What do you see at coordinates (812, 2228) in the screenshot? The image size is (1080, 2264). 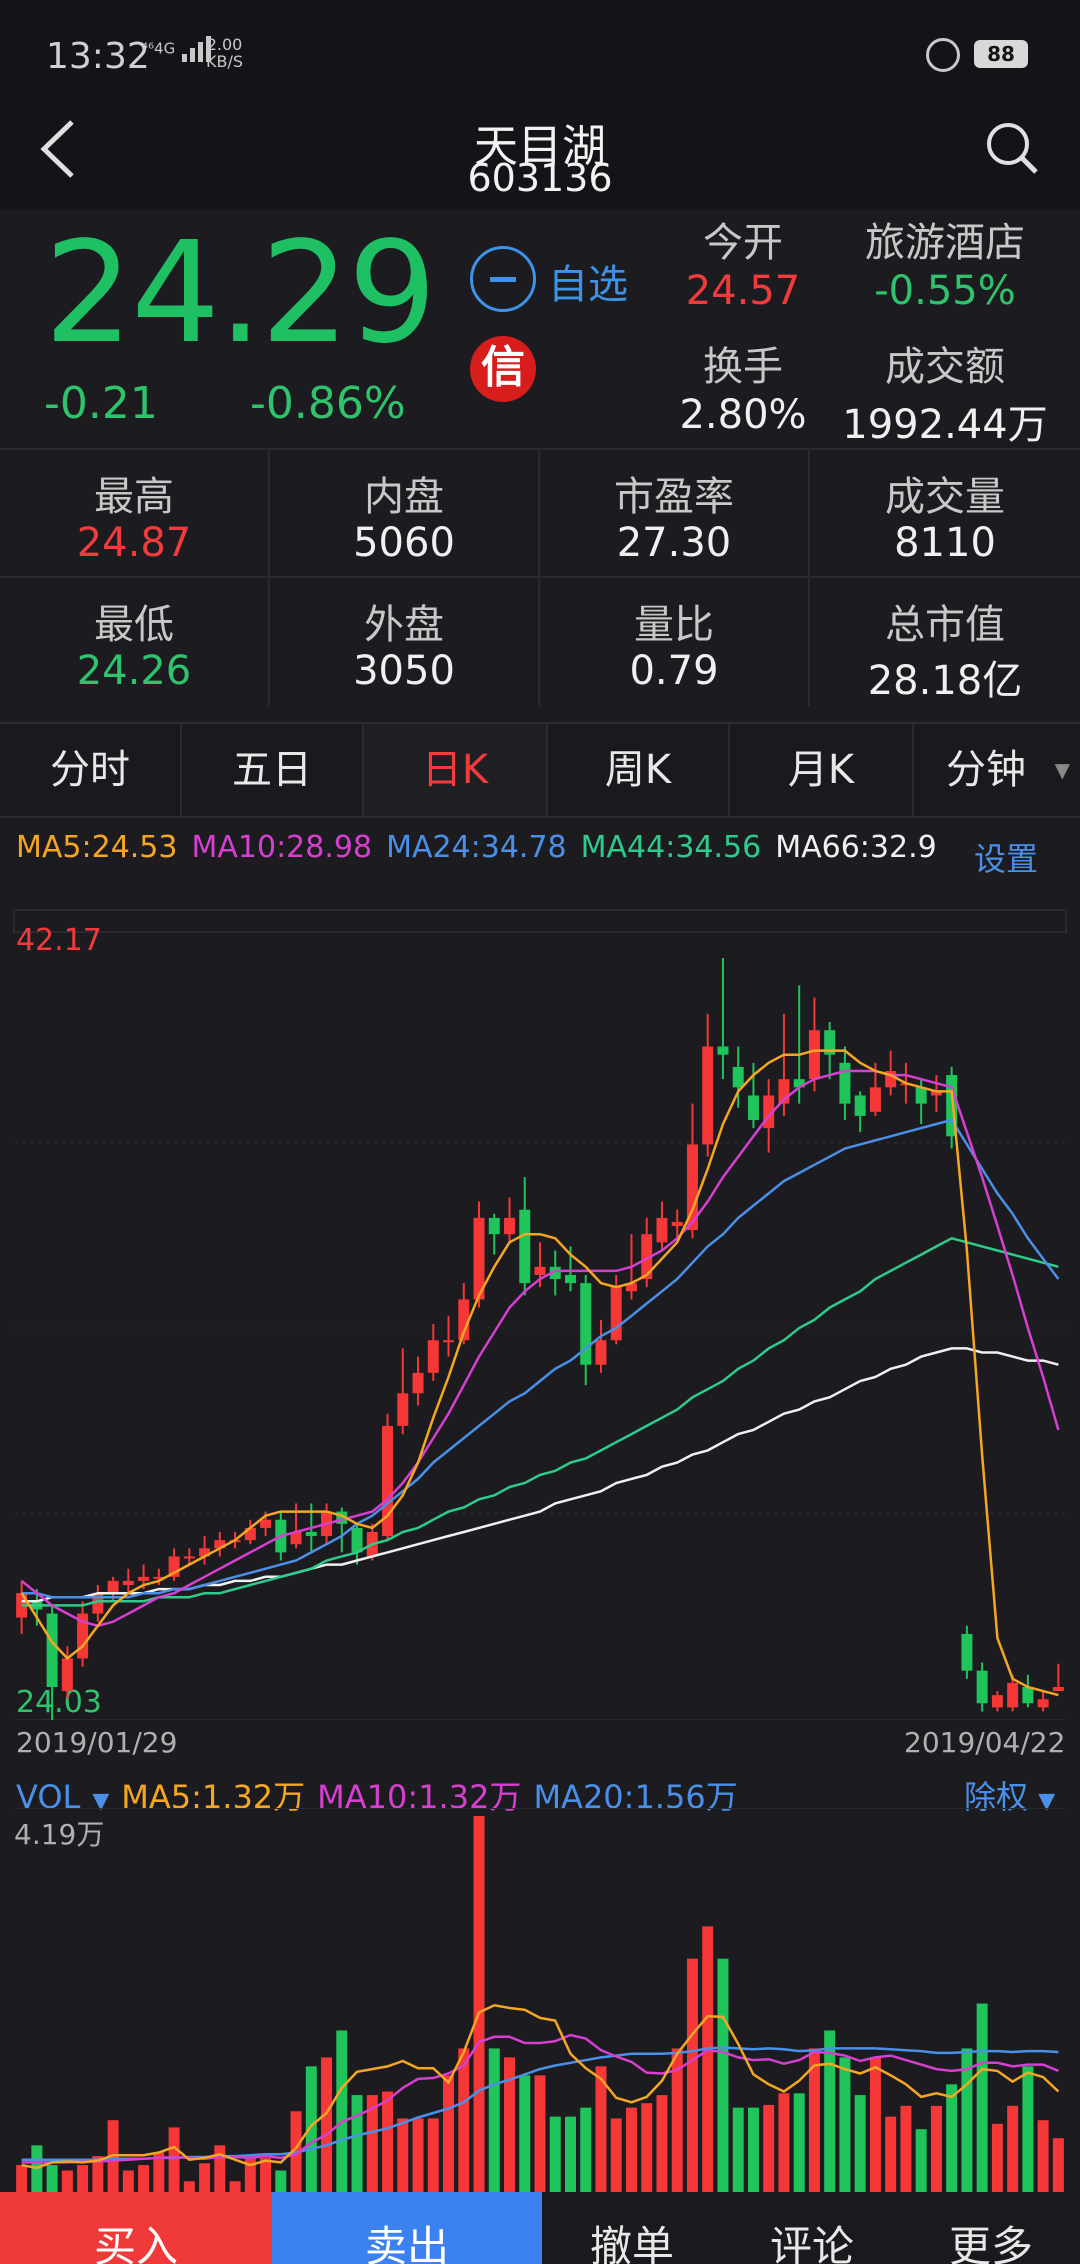 I see `comment-button: 评论` at bounding box center [812, 2228].